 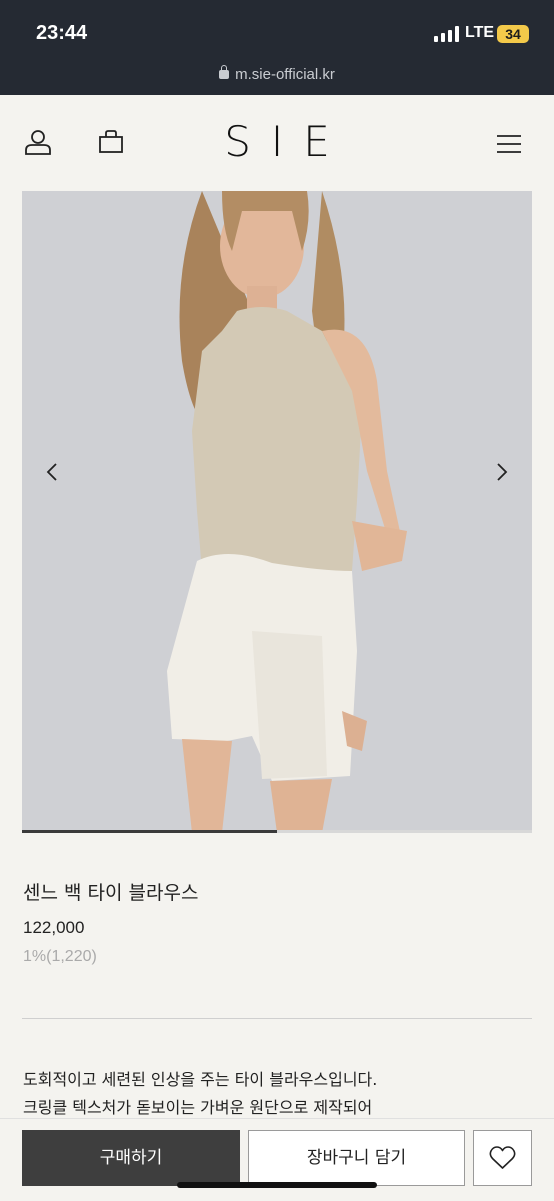 What do you see at coordinates (277, 141) in the screenshot?
I see `site-logo: SIE` at bounding box center [277, 141].